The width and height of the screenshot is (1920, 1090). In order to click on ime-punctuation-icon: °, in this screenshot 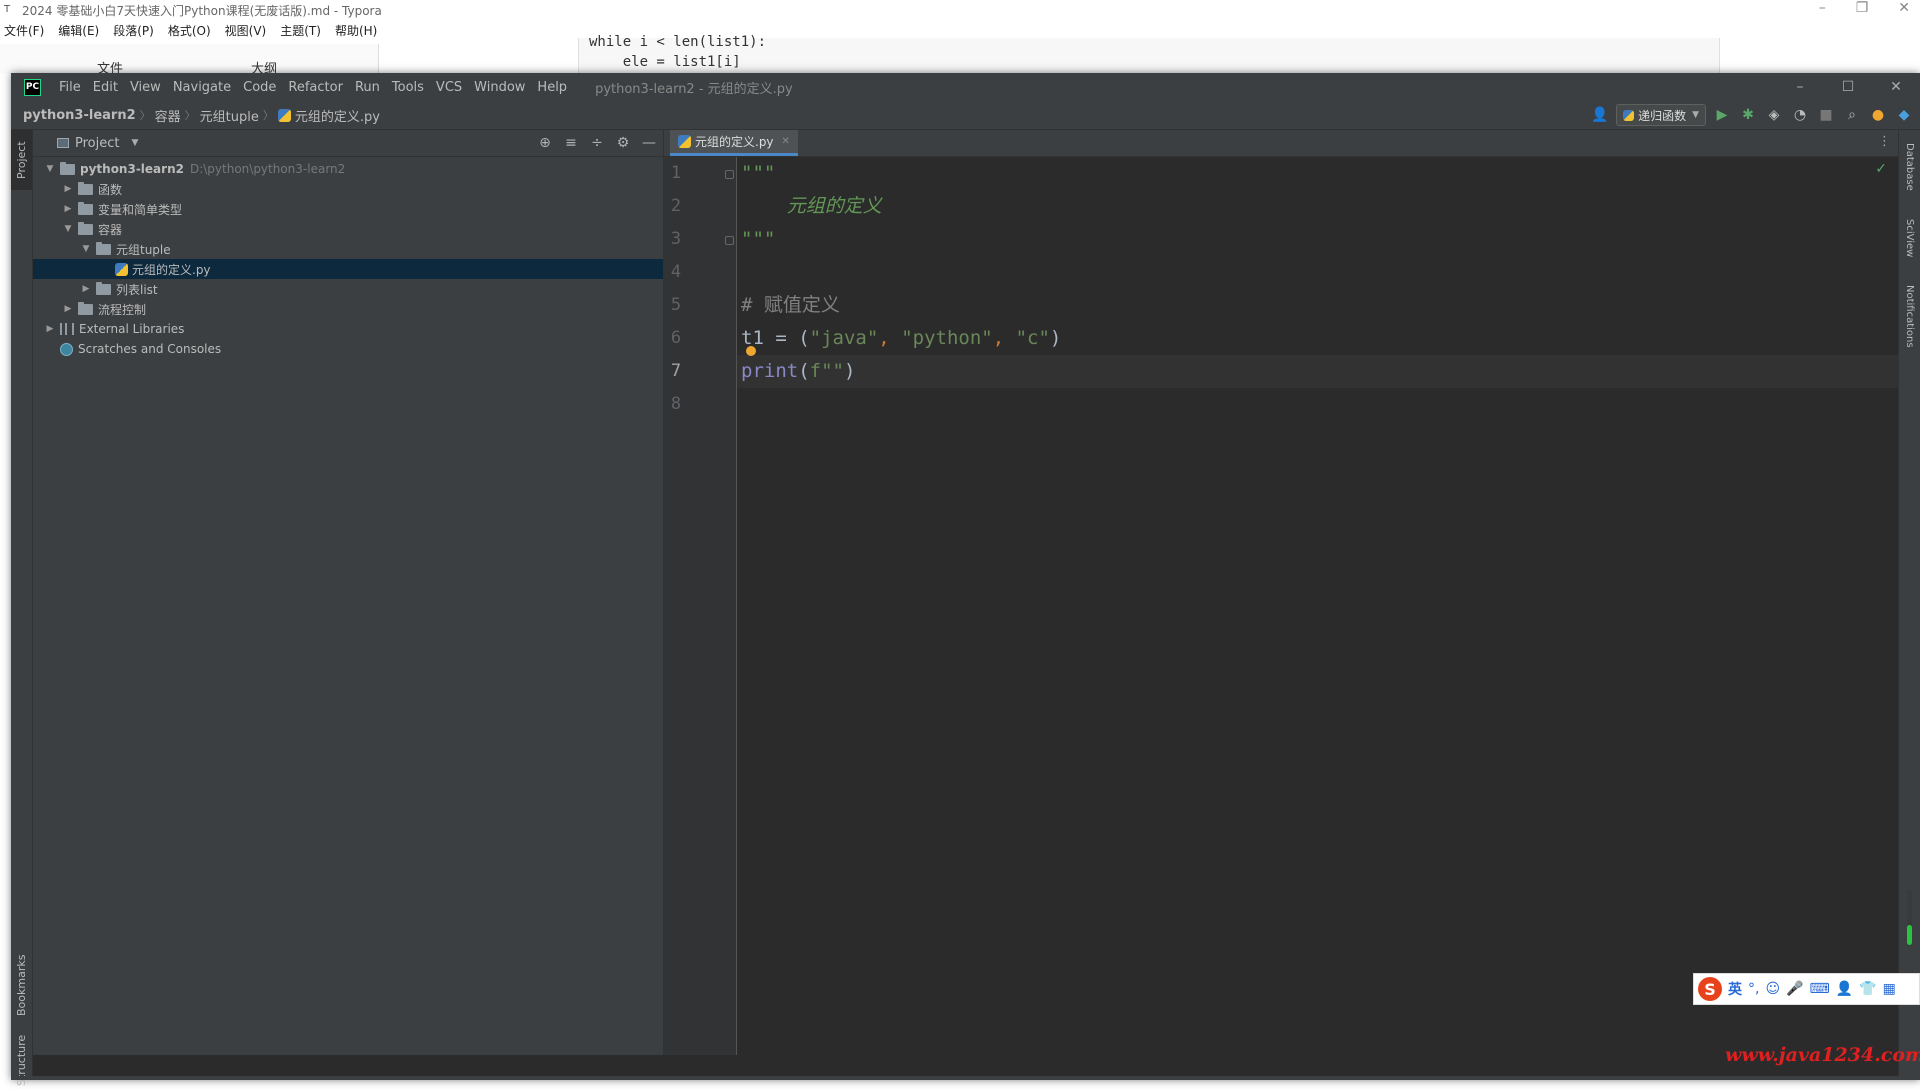, I will do `click(1753, 989)`.